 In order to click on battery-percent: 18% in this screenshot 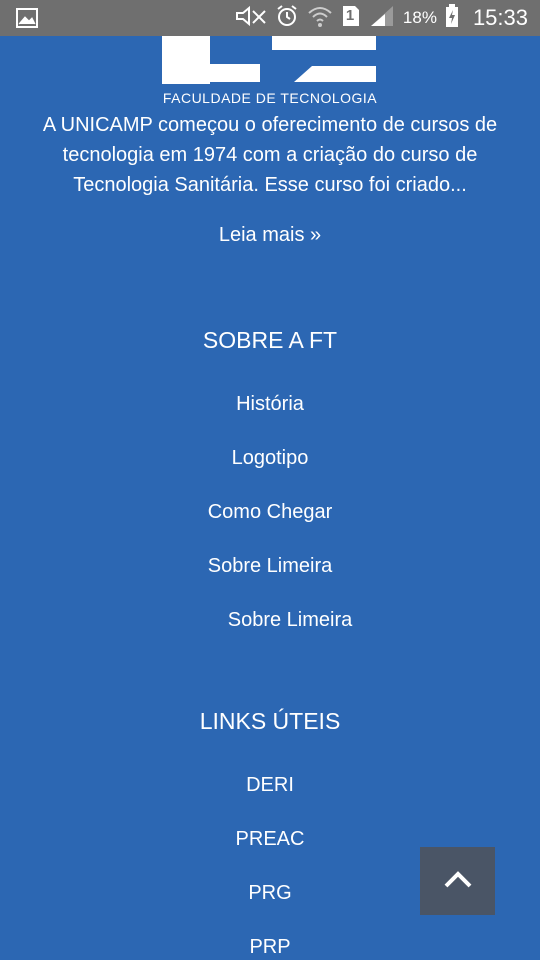, I will do `click(419, 17)`.